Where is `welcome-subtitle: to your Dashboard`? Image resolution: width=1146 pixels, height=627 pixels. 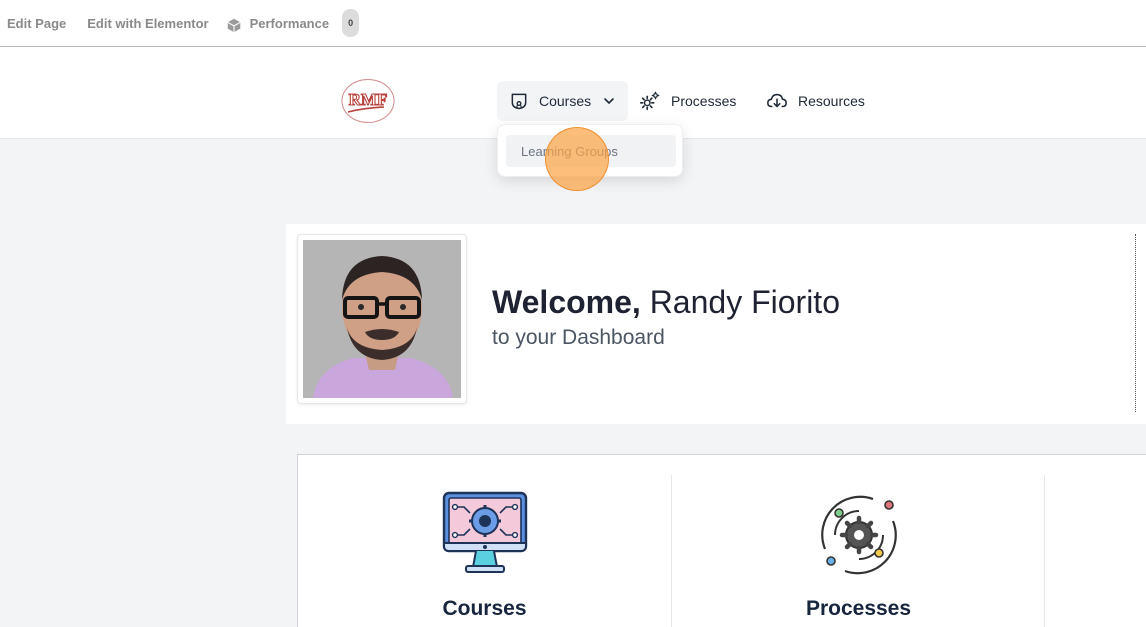 welcome-subtitle: to your Dashboard is located at coordinates (578, 337).